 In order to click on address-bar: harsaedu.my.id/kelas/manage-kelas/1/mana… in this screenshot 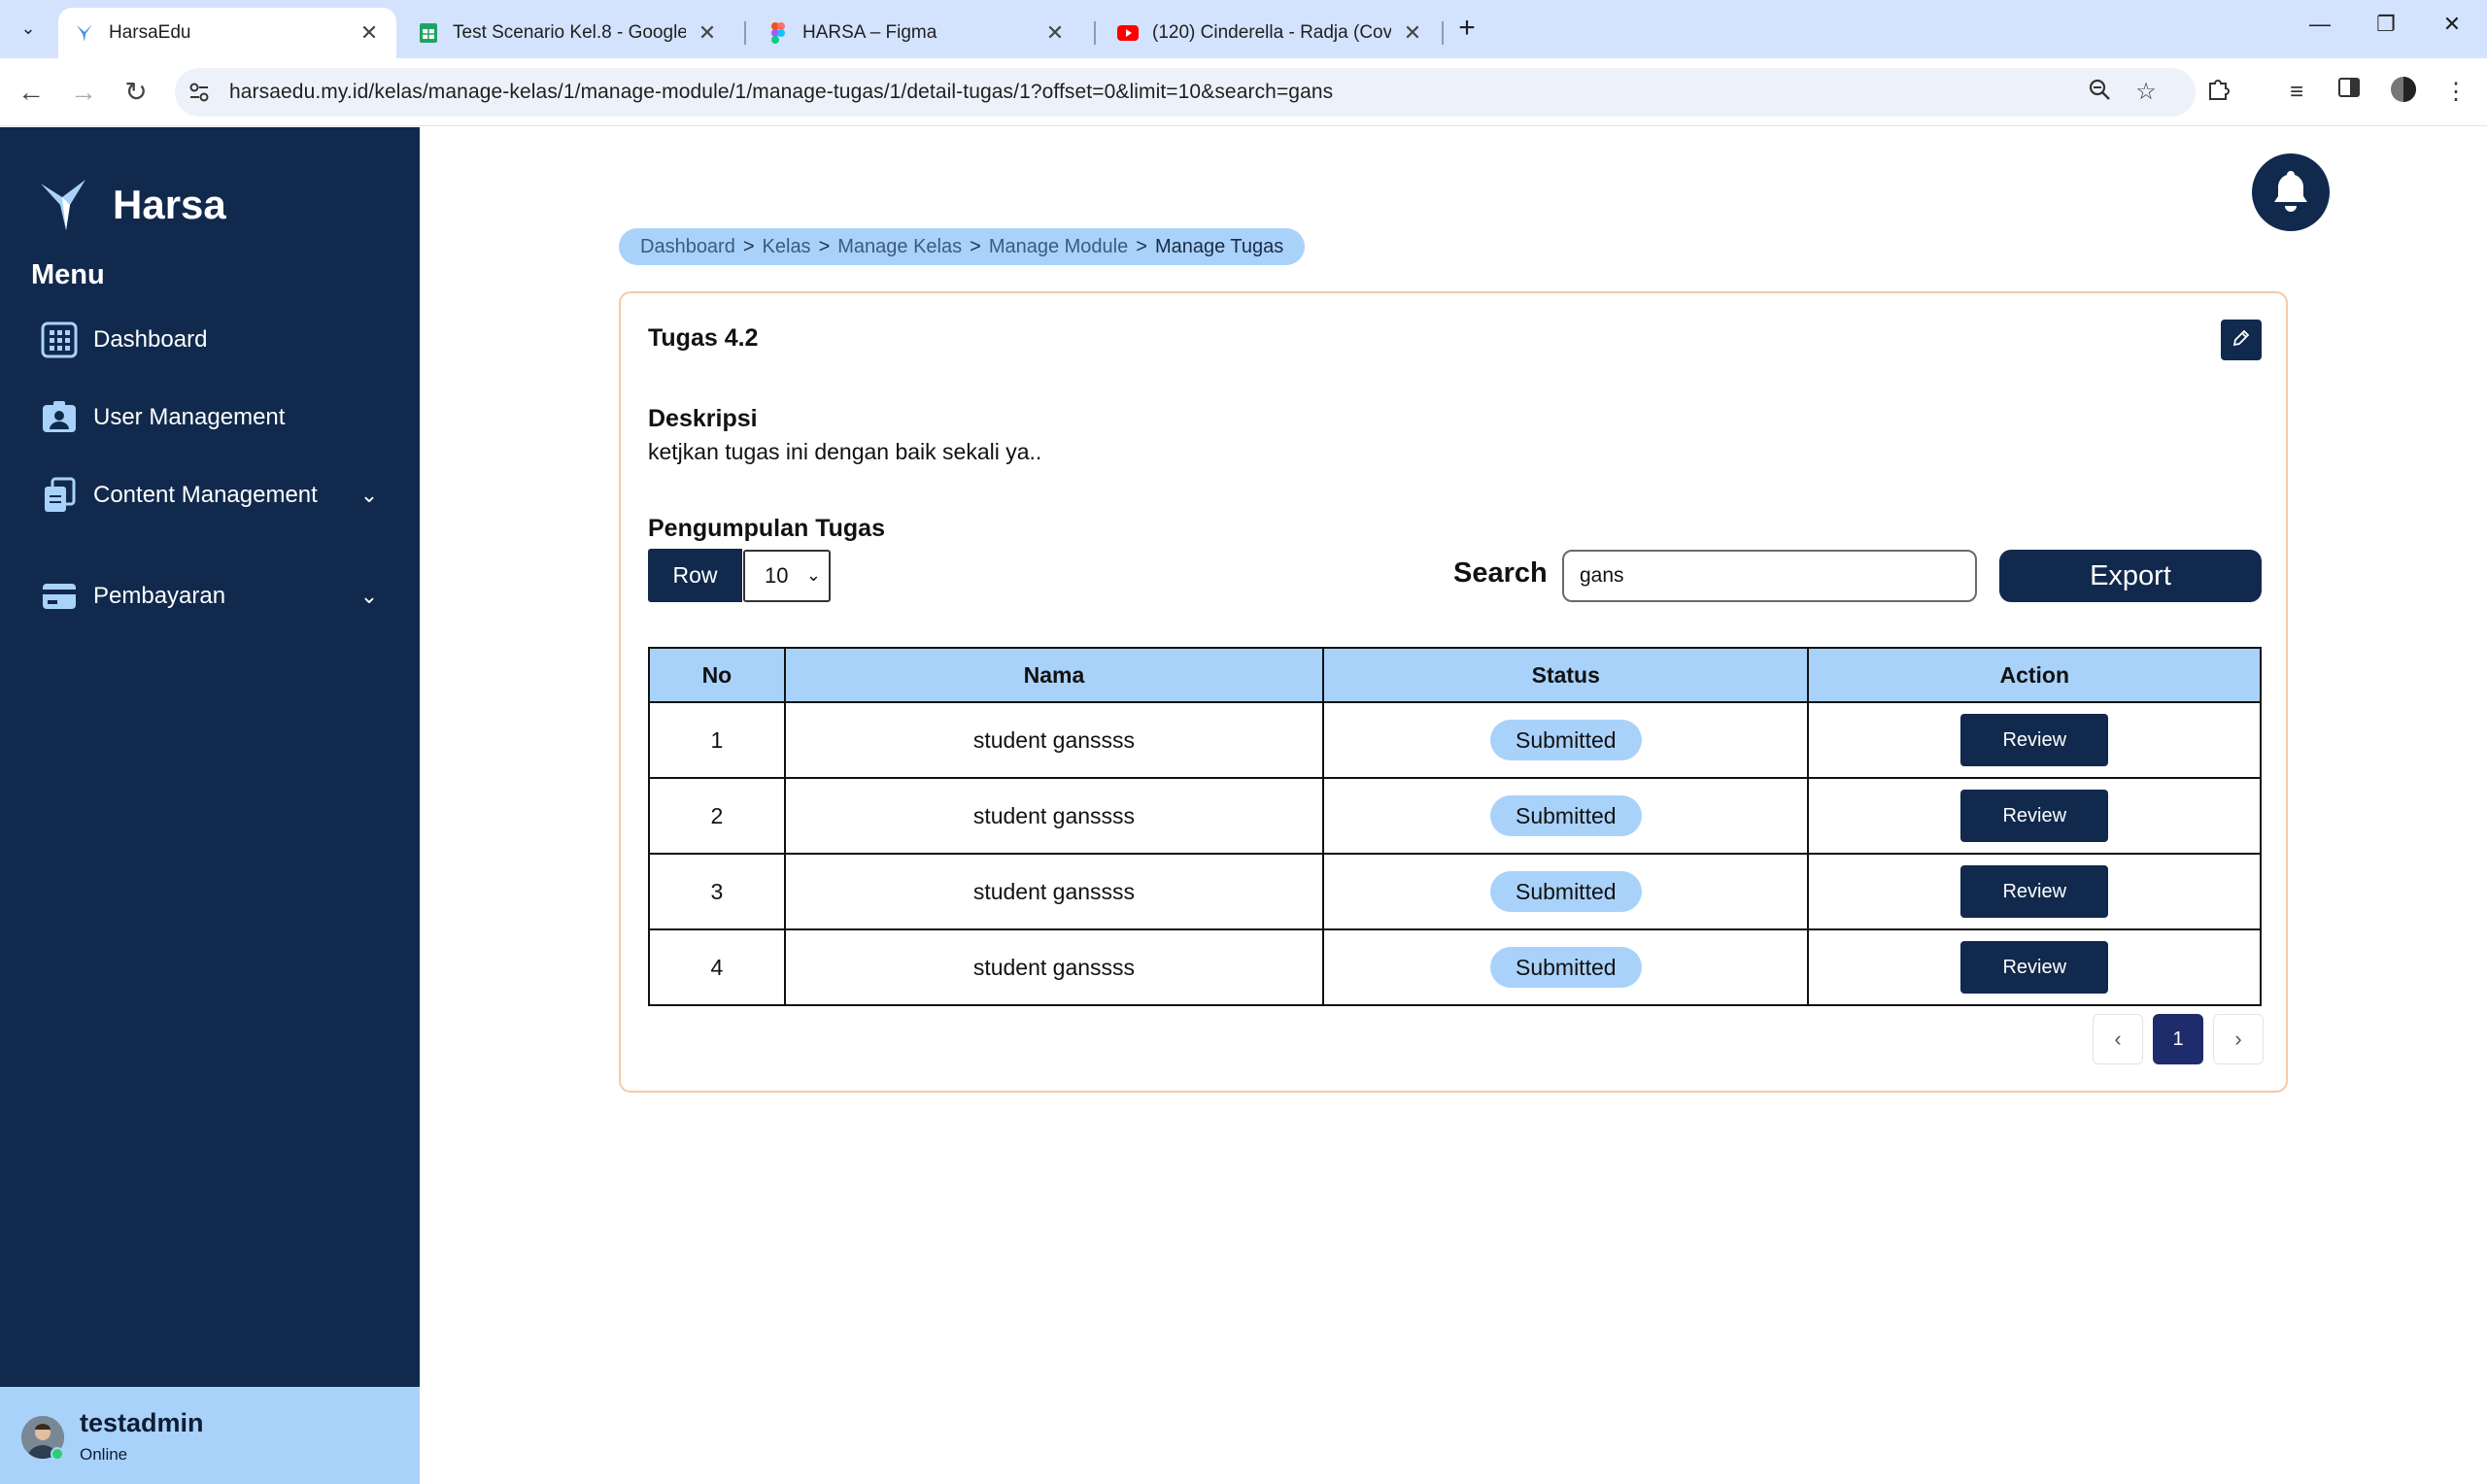, I will do `click(1185, 92)`.